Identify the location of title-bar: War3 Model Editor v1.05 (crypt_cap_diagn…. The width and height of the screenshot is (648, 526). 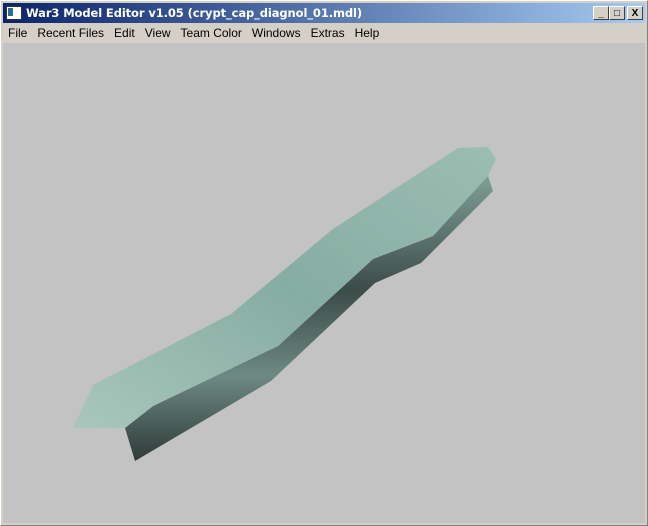
(324, 13).